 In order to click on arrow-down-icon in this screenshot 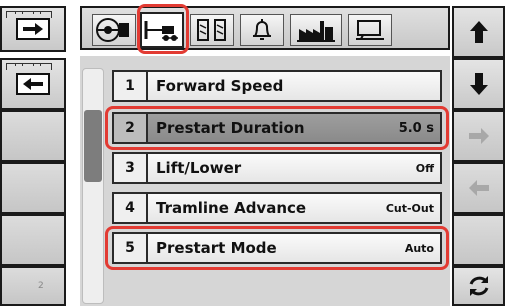, I will do `click(478, 84)`.